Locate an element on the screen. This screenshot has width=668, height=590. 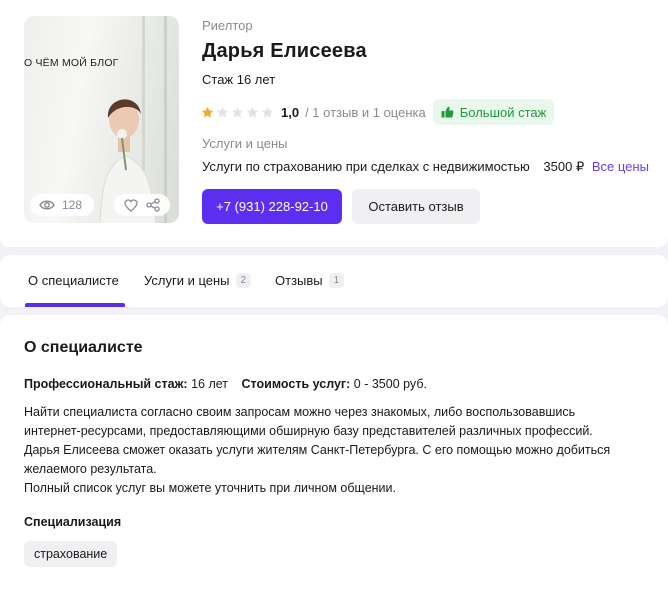
thumbs-up-icon is located at coordinates (447, 112).